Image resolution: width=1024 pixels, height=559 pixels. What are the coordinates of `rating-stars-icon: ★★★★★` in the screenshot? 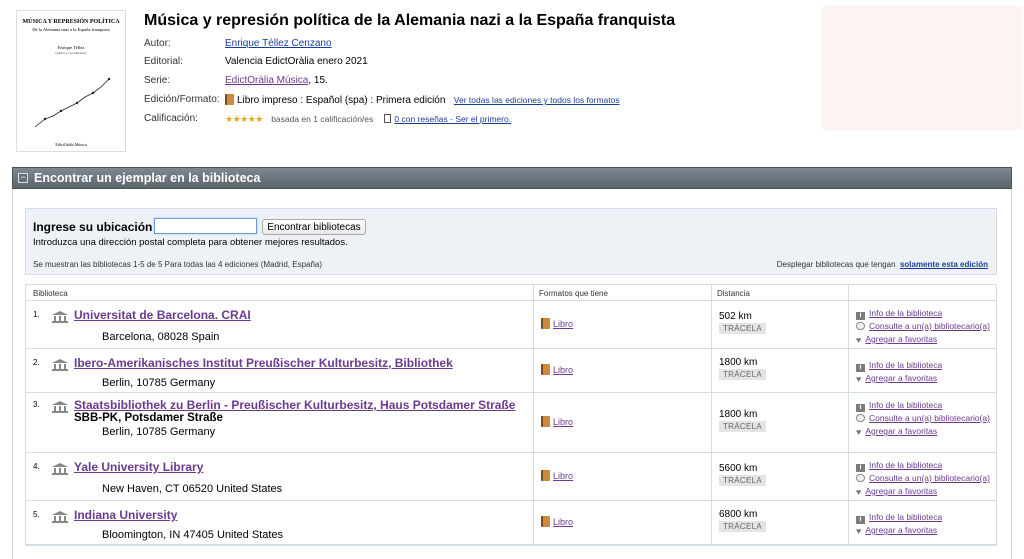 It's located at (244, 119).